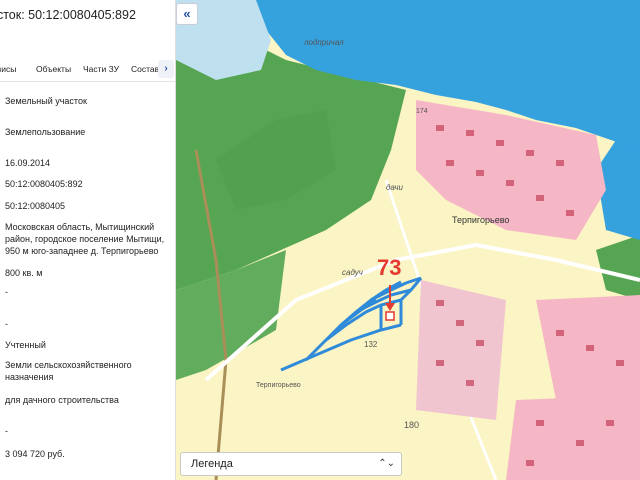  I want to click on settlement-south, so click(573, 437).